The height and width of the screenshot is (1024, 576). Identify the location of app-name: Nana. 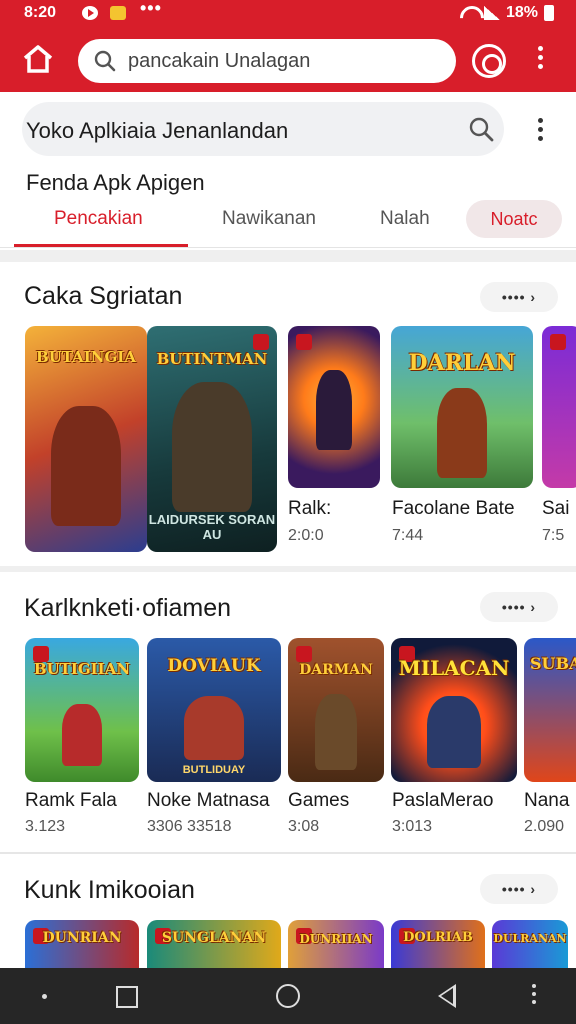
(547, 800).